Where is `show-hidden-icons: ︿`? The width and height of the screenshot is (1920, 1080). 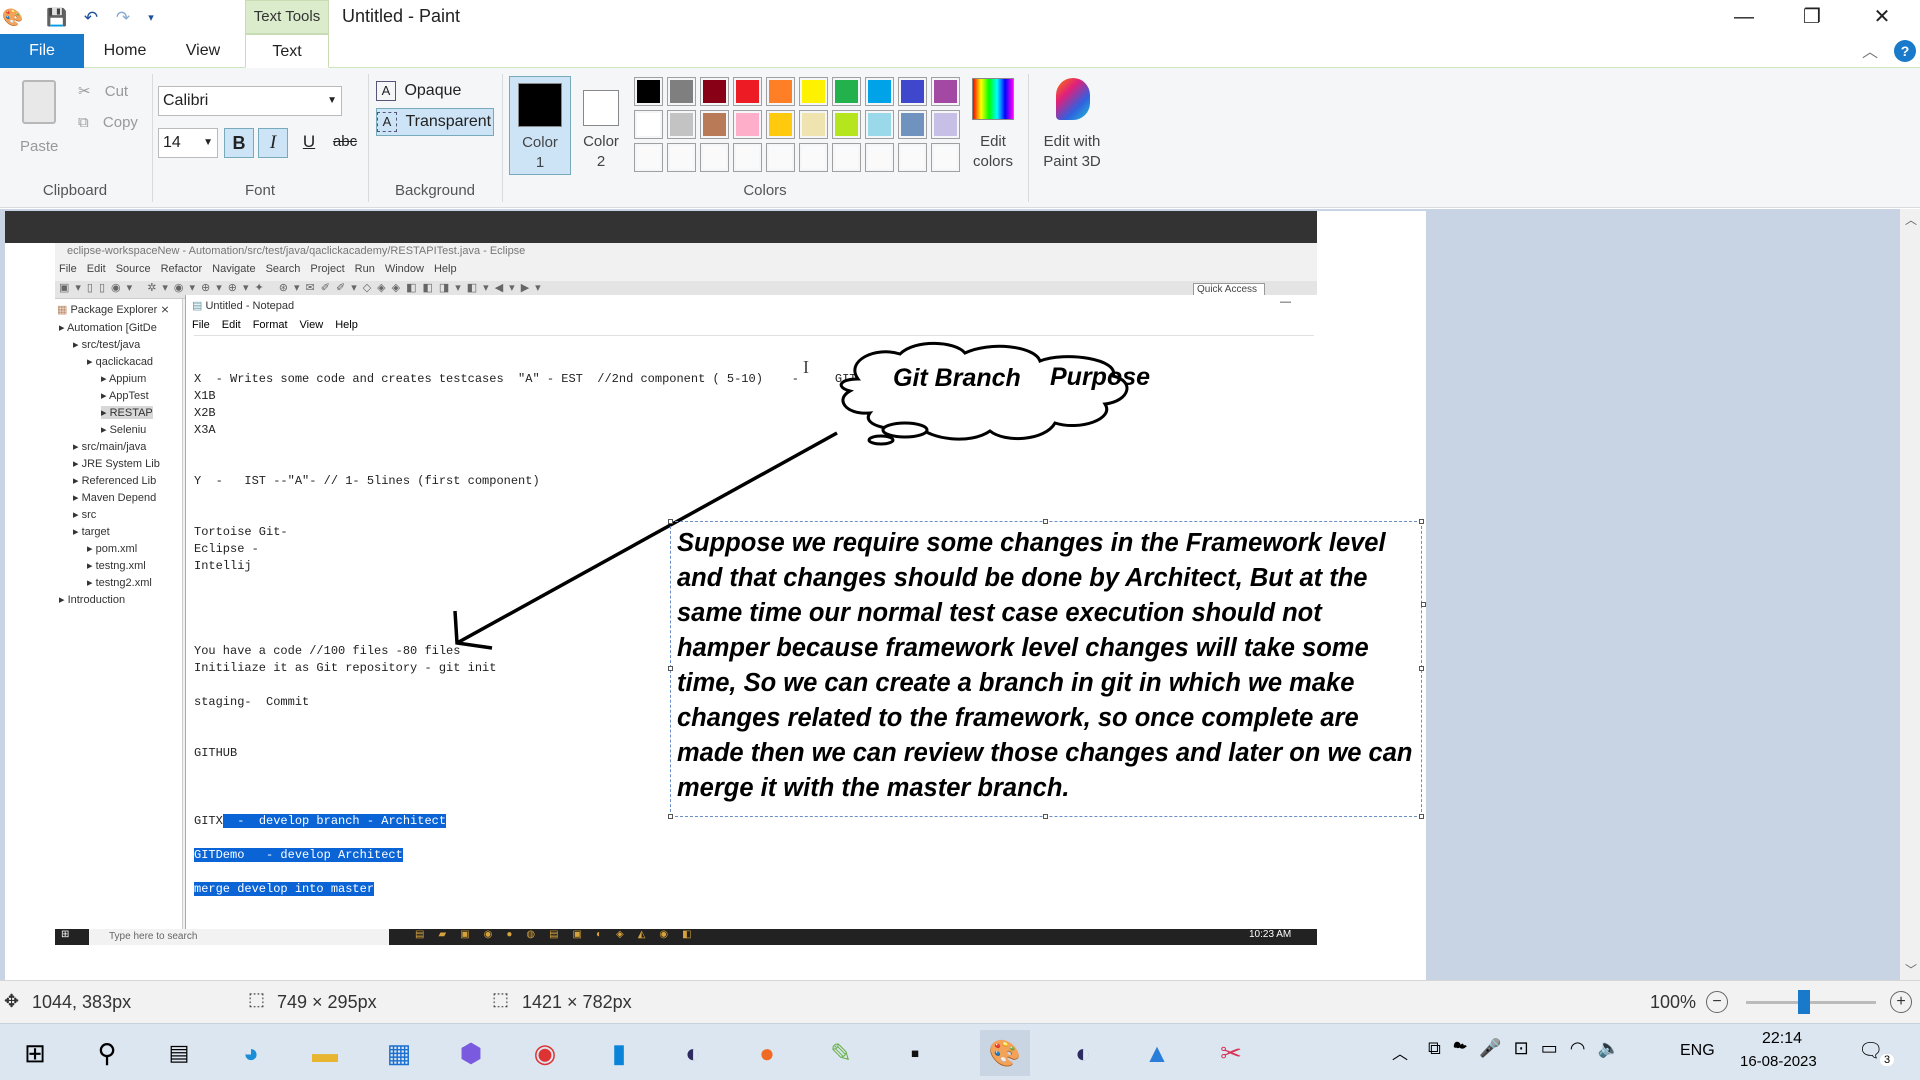
show-hidden-icons: ︿ is located at coordinates (1400, 1052).